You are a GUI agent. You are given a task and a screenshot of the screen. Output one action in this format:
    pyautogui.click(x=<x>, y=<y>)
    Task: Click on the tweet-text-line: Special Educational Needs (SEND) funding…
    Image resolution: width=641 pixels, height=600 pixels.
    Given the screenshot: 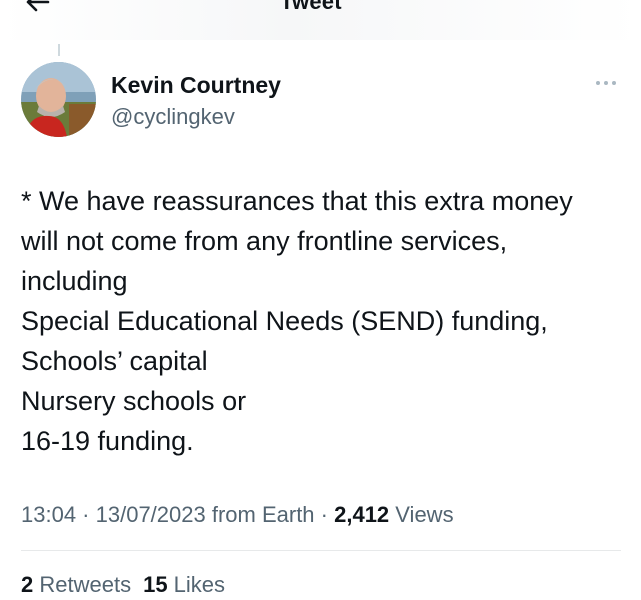 What is the action you would take?
    pyautogui.click(x=284, y=321)
    